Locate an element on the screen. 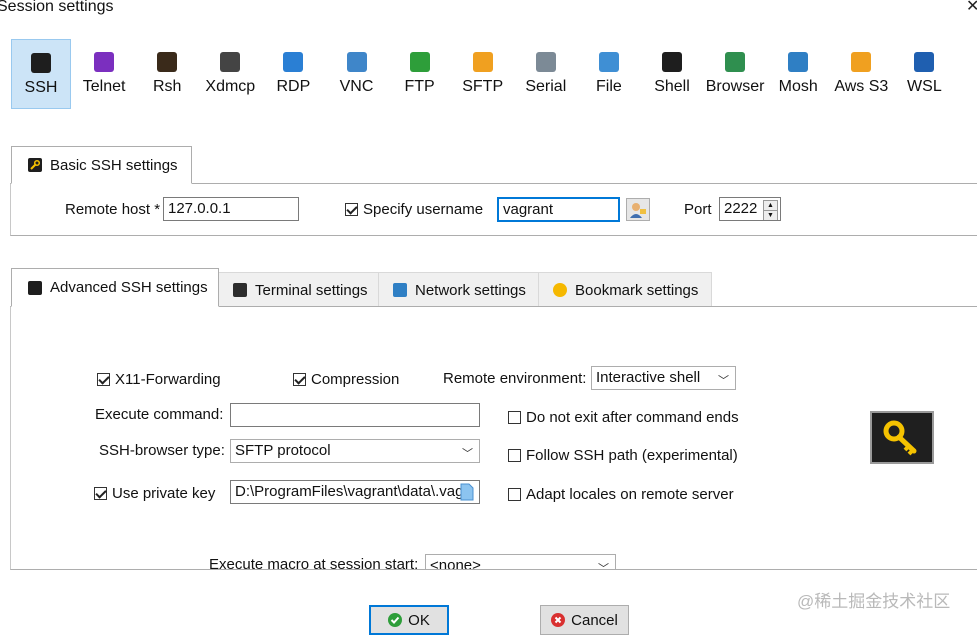 The width and height of the screenshot is (977, 635). compression-checkbox: Compression is located at coordinates (346, 379).